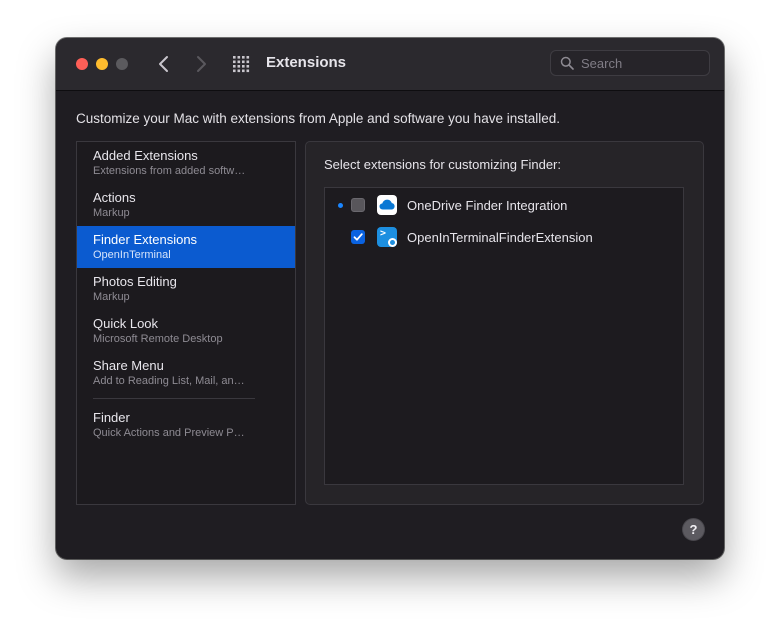 This screenshot has height=634, width=780. Describe the element at coordinates (111, 417) in the screenshot. I see `sidebar-item-title: Finder` at that location.